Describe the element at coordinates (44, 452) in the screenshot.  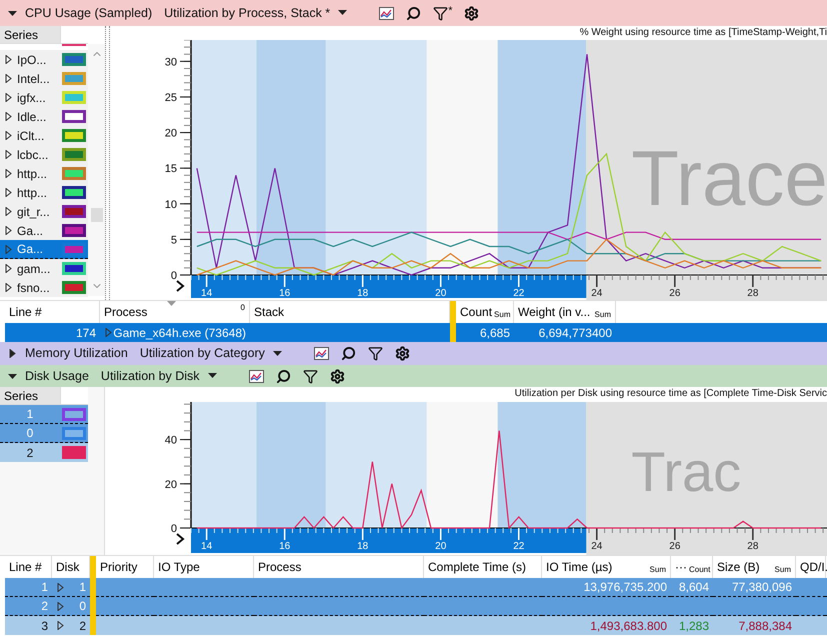
I see `series-item: 2` at that location.